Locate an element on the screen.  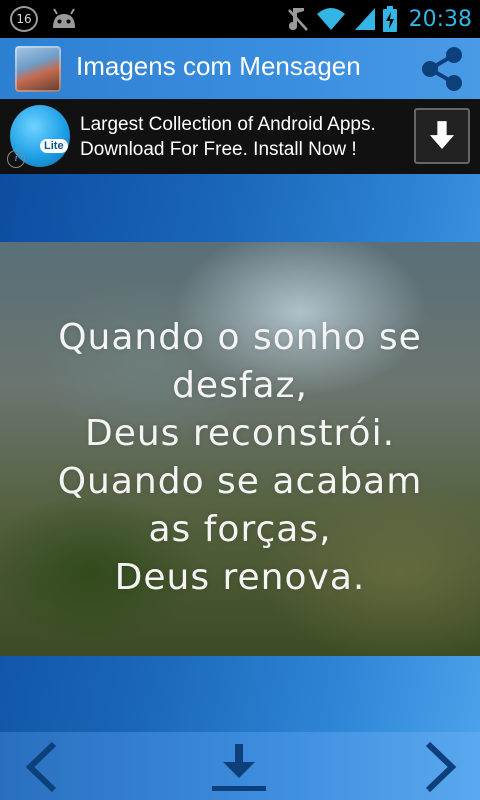
share-icon is located at coordinates (442, 69).